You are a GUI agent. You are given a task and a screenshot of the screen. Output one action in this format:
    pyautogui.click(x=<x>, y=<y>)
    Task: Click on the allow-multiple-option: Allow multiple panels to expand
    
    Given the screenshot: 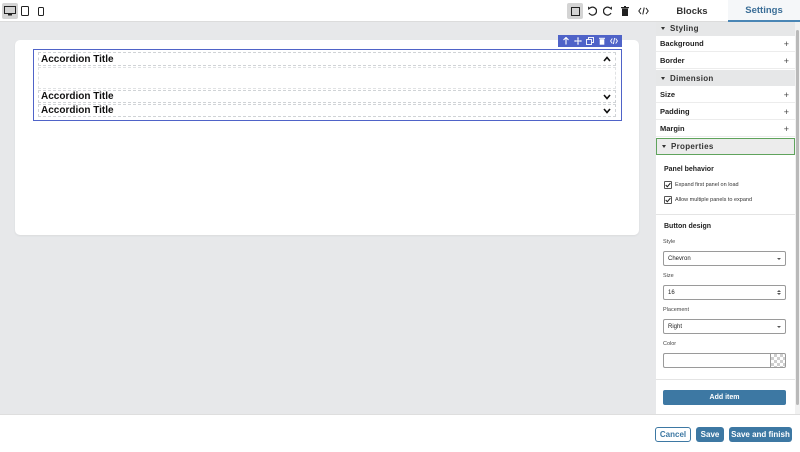 What is the action you would take?
    pyautogui.click(x=708, y=200)
    